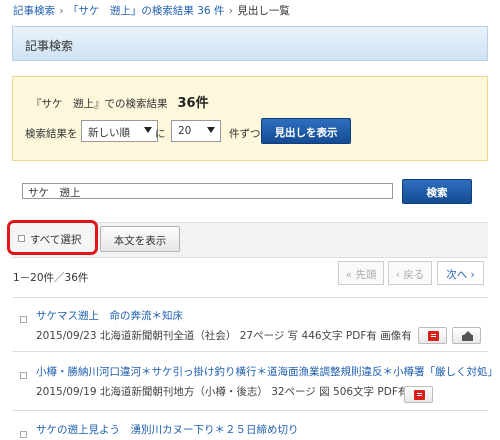  Describe the element at coordinates (245, 134) in the screenshot. I see `per-page-suffix: 件ずつ` at that location.